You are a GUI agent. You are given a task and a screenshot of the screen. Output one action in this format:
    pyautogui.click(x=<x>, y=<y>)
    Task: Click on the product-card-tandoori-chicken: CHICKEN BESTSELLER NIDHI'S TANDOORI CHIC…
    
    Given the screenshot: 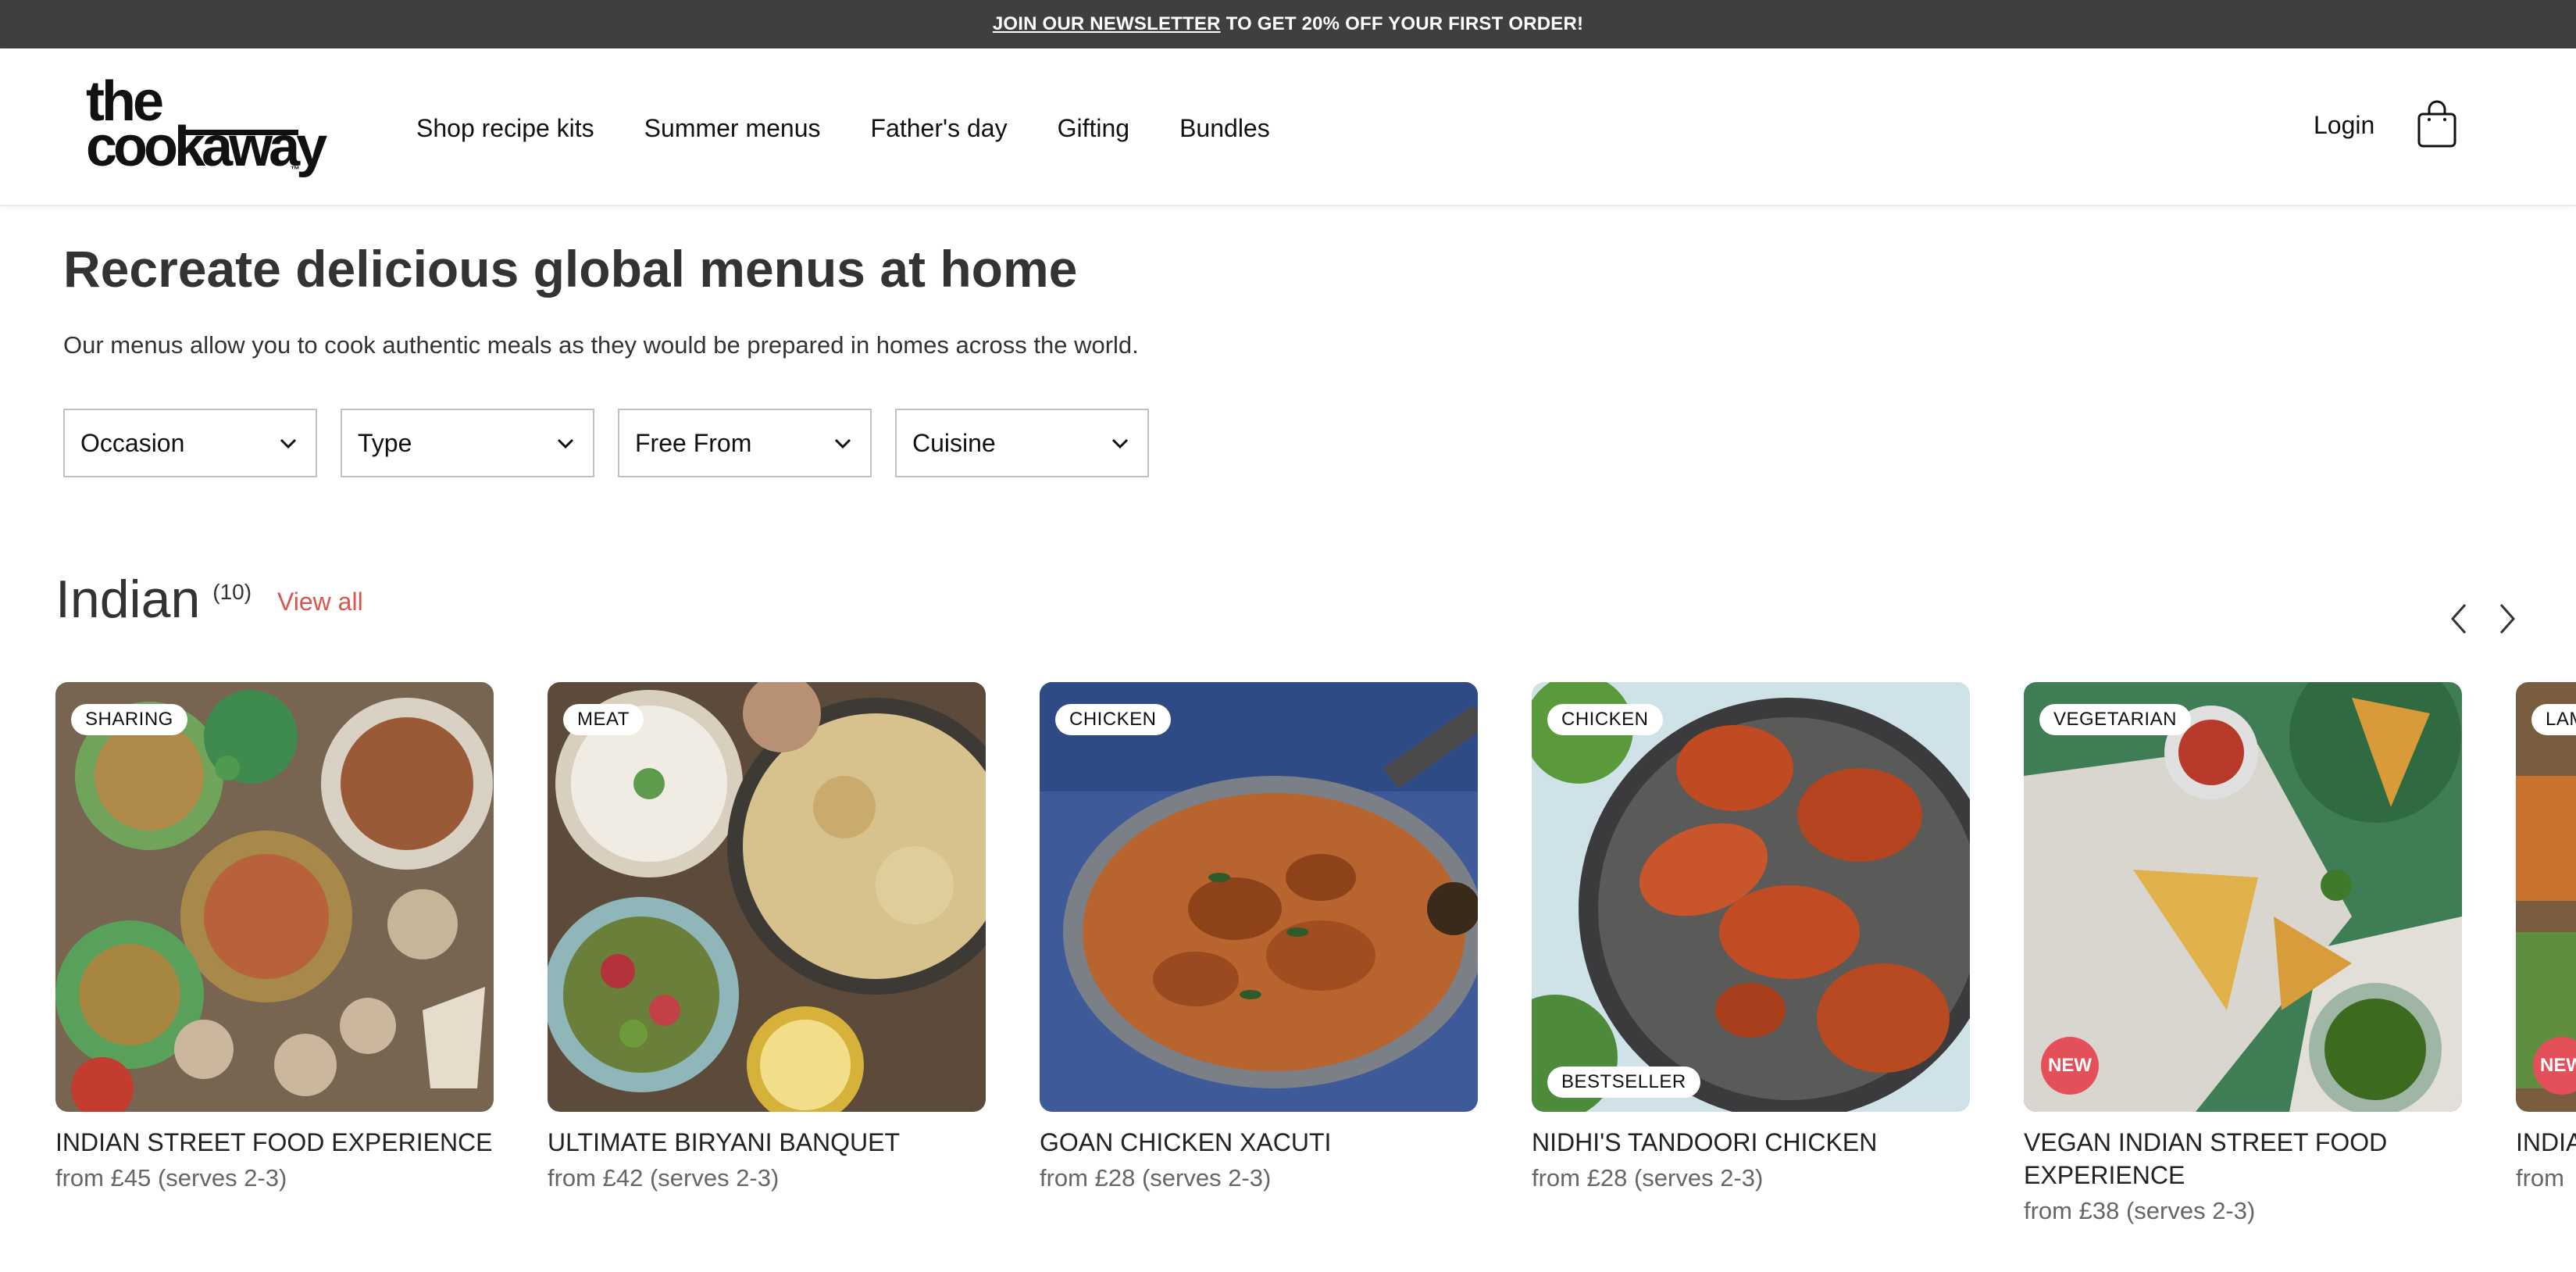 What is the action you would take?
    pyautogui.click(x=1751, y=939)
    